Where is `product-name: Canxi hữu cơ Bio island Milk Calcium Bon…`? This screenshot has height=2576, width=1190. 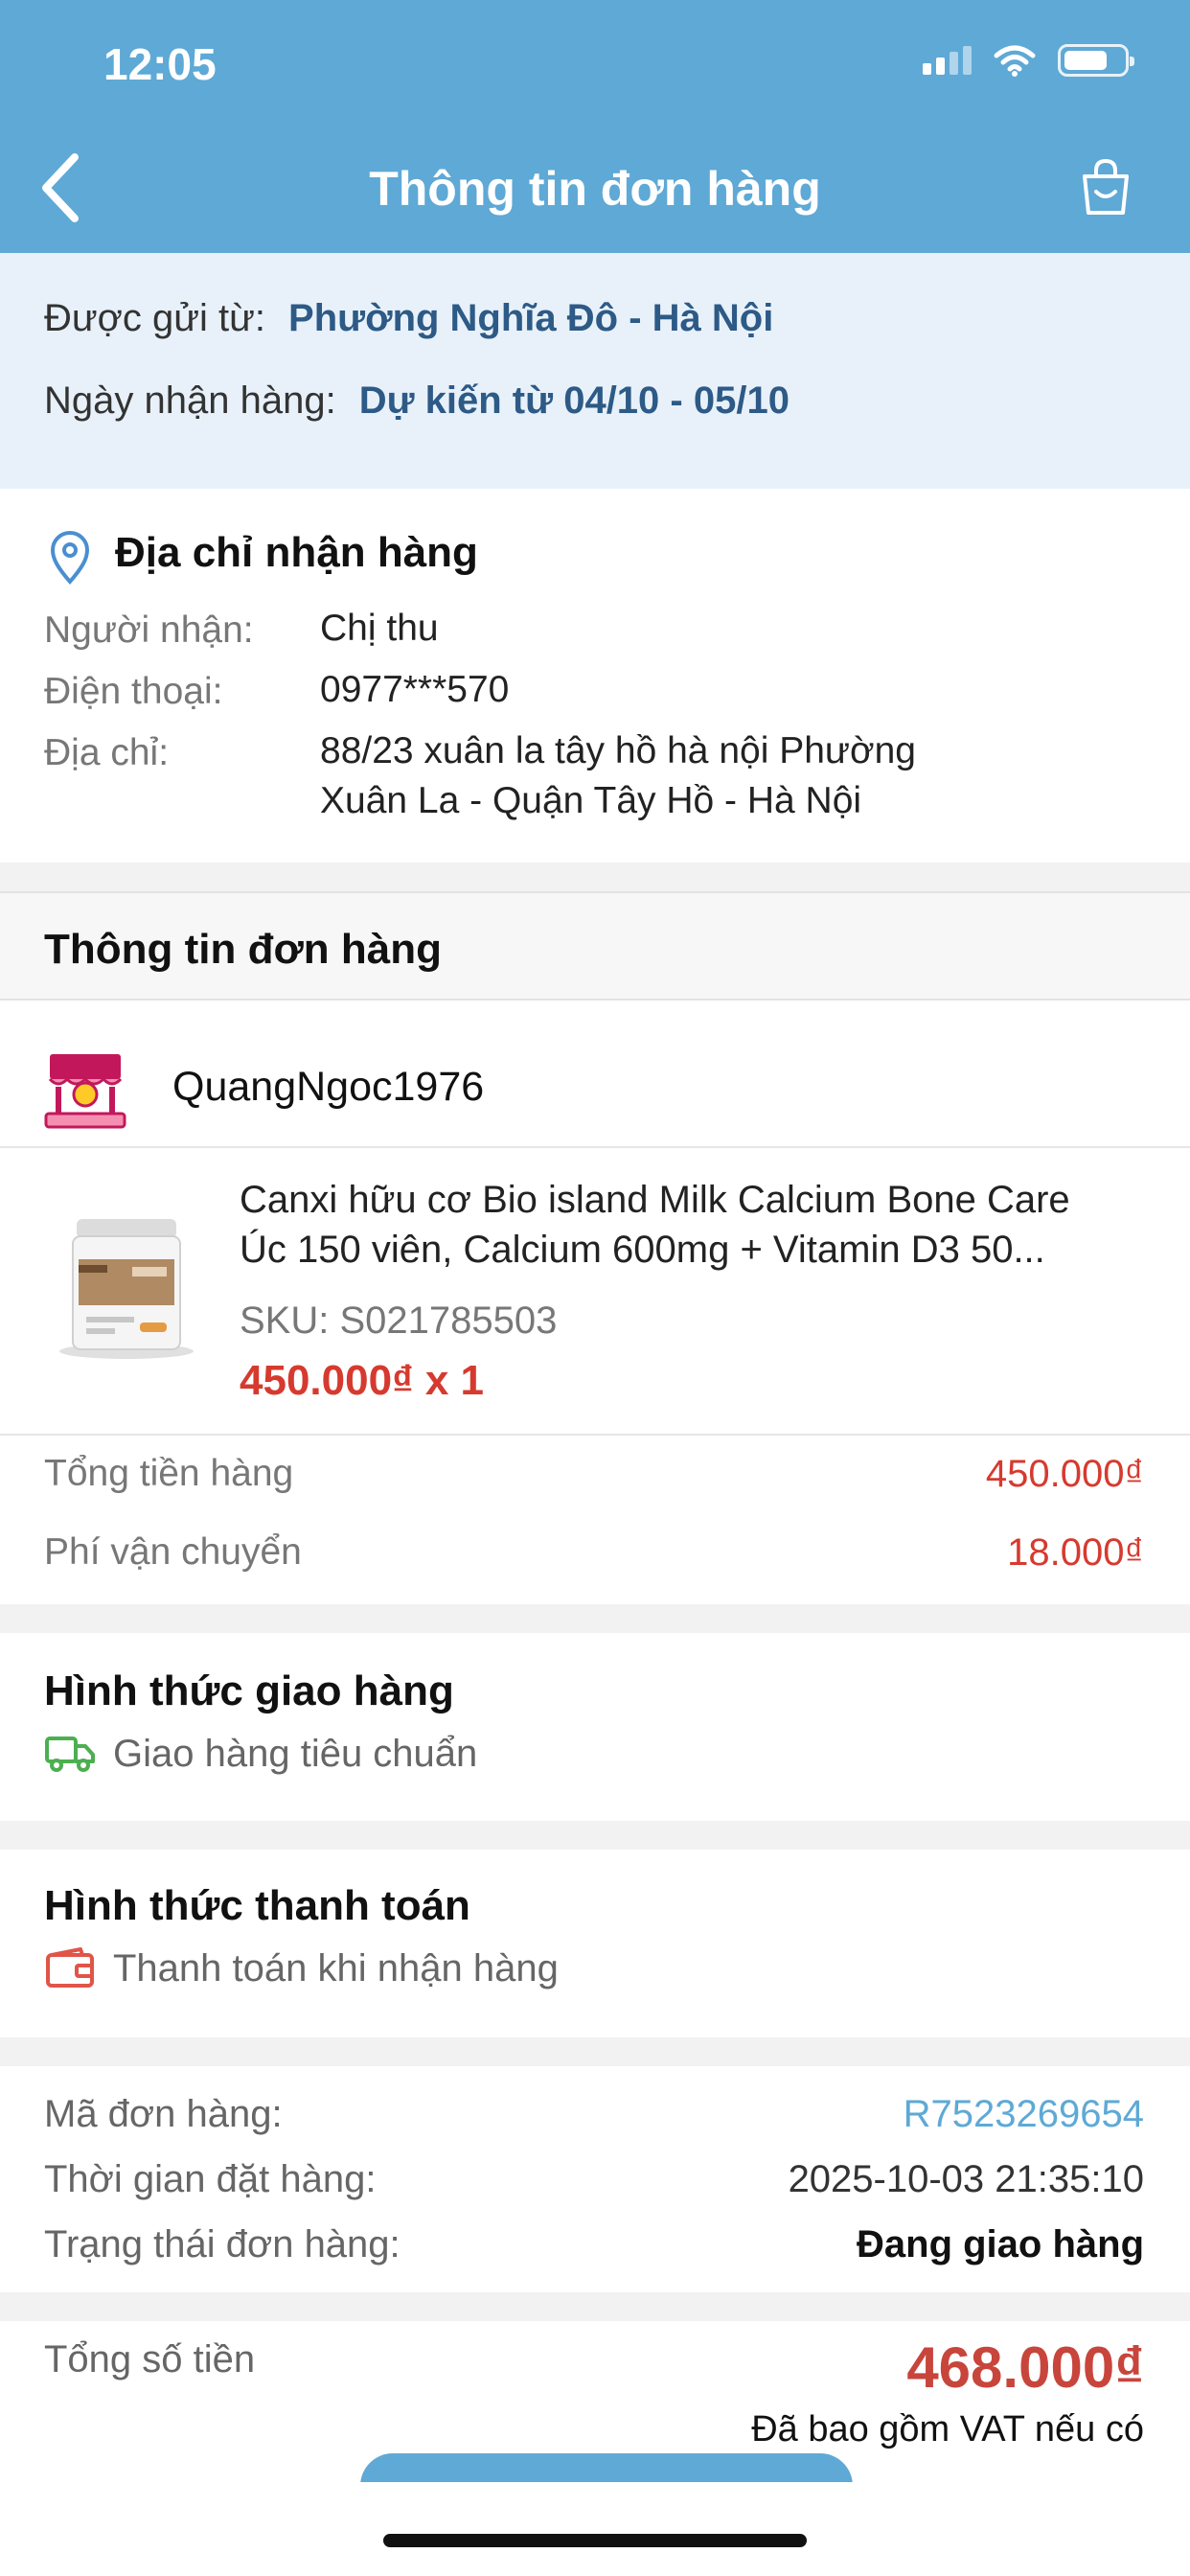
product-name: Canxi hữu cơ Bio island Milk Calcium Bon… is located at coordinates (695, 1225).